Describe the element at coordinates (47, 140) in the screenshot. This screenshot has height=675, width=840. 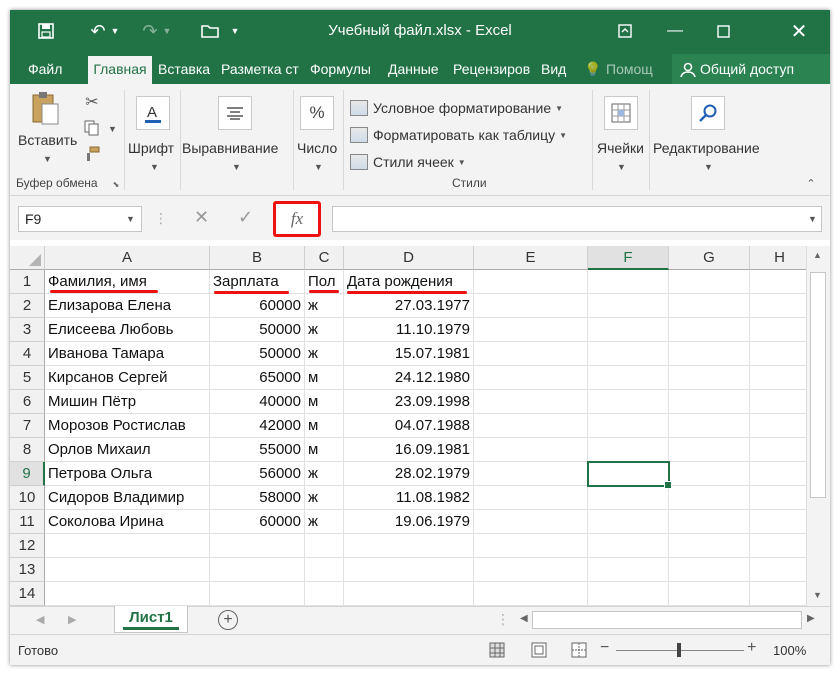
I see `paste-button: Вставить` at that location.